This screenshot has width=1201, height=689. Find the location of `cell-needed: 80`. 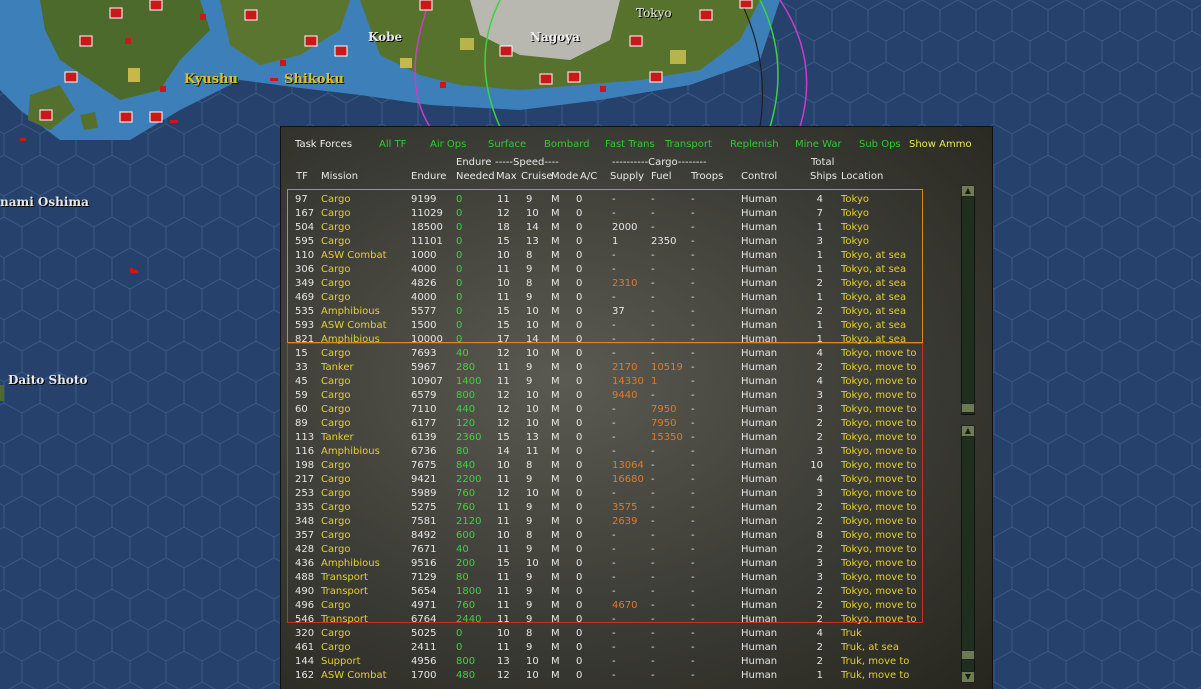

cell-needed: 80 is located at coordinates (462, 451).